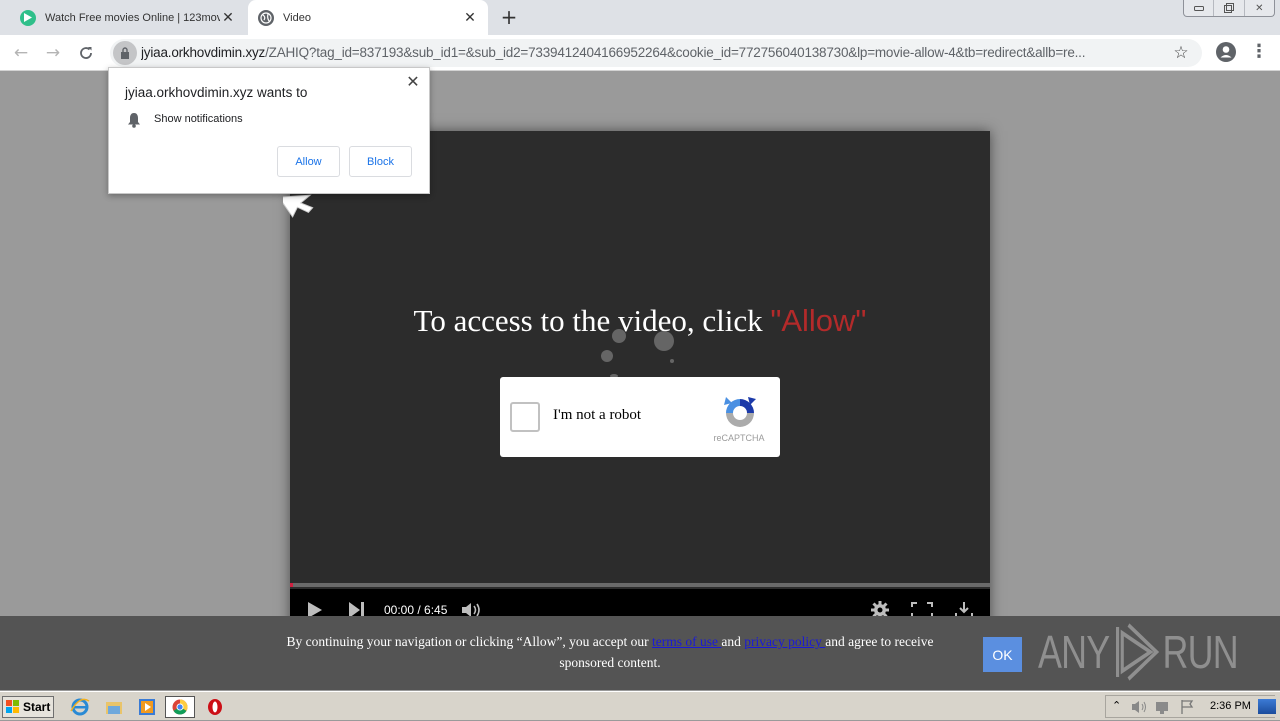  I want to click on clock: 2:36 PM, so click(1230, 706).